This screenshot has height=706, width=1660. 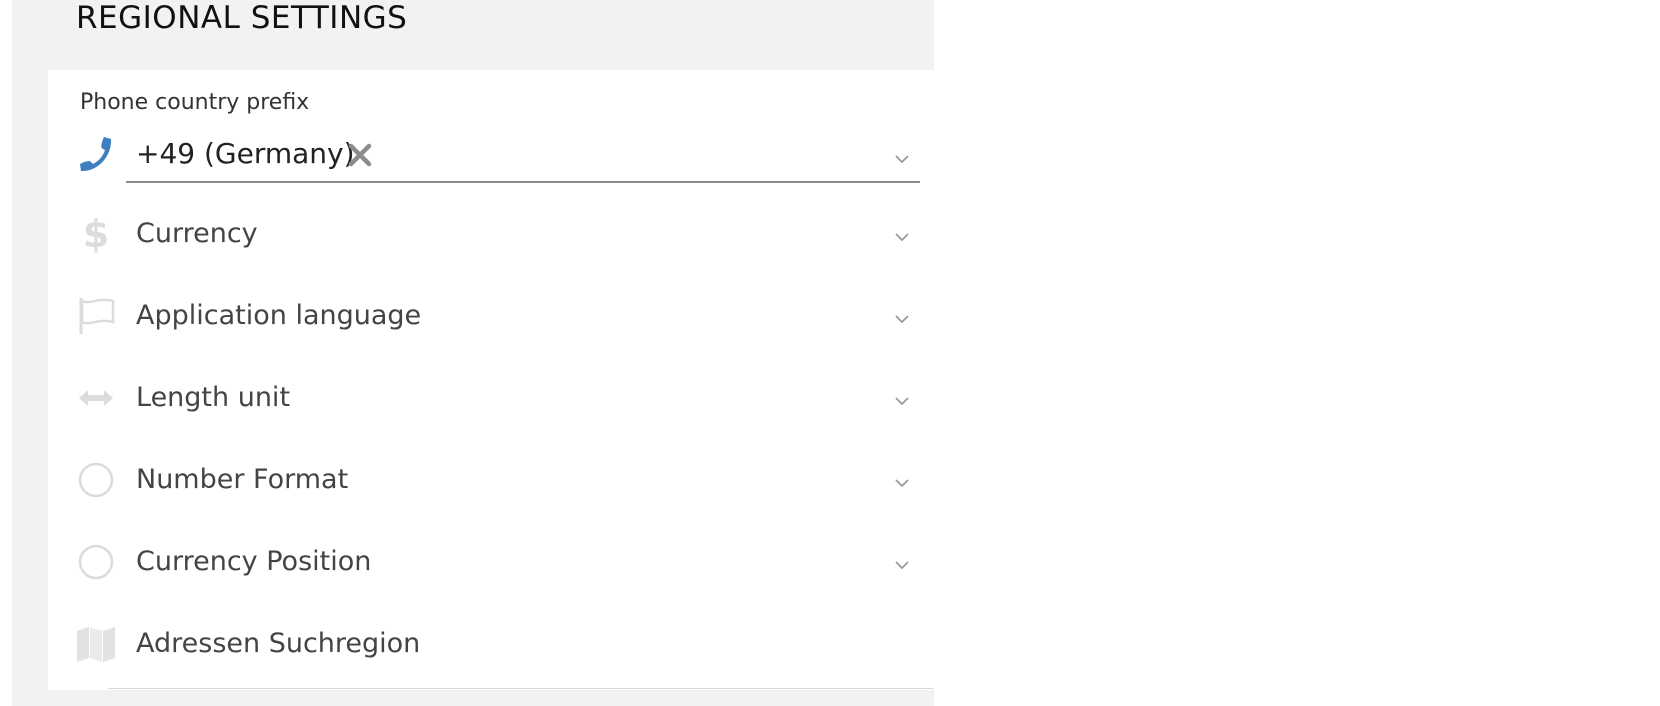 What do you see at coordinates (96, 316) in the screenshot?
I see `flag-icon` at bounding box center [96, 316].